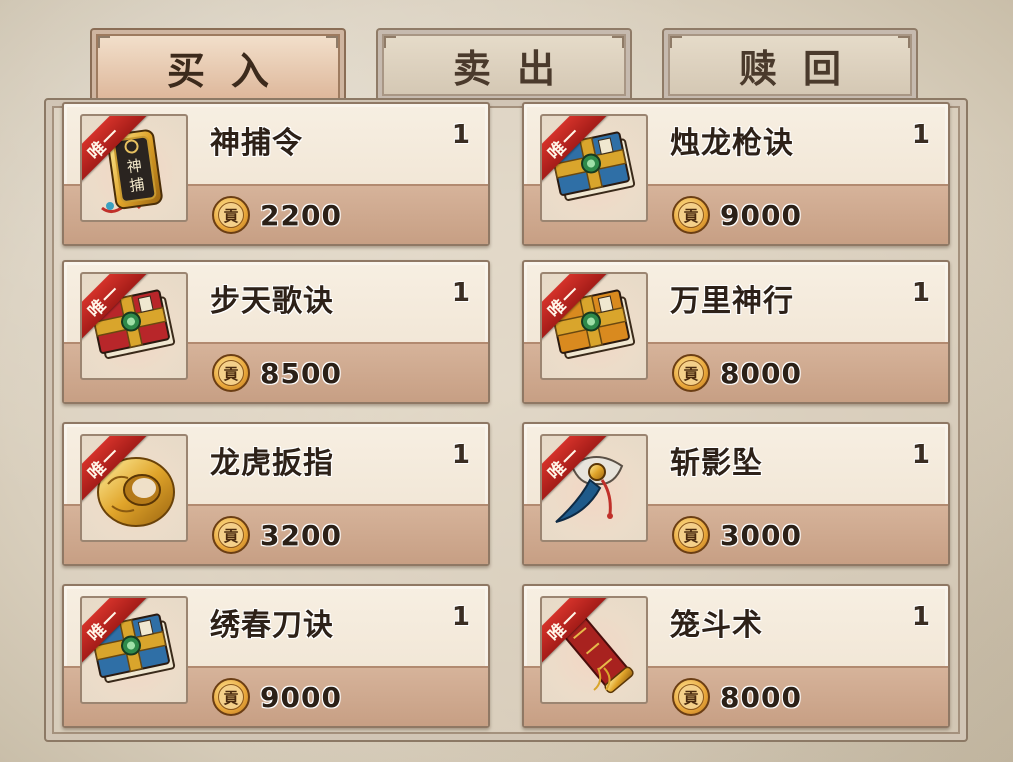 This screenshot has width=1013, height=762. I want to click on tab-redeem: 赎回, so click(790, 64).